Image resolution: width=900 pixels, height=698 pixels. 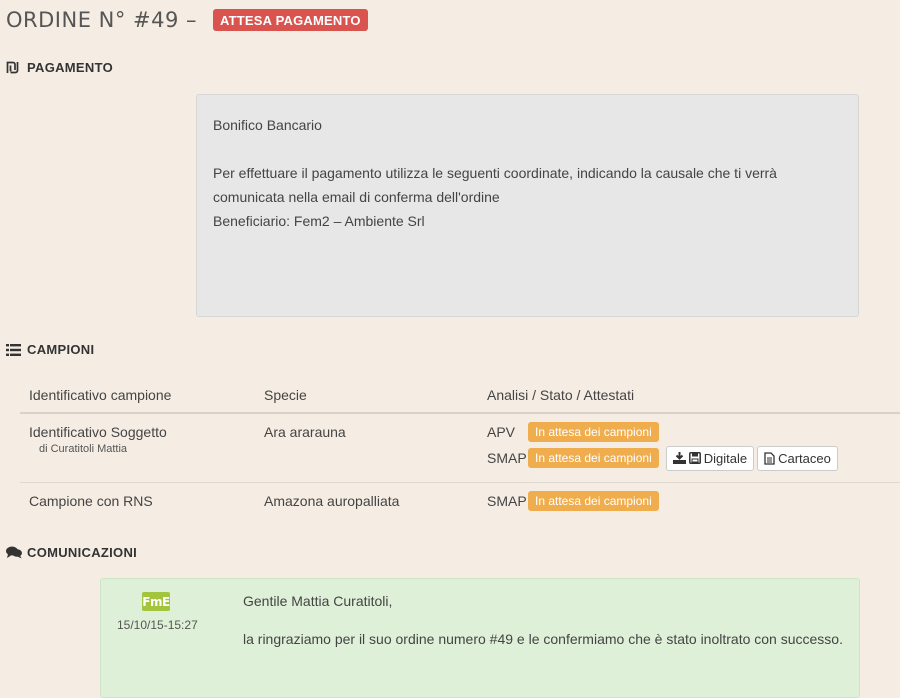 I want to click on page-header: ORDINE N° #49 – ATTESA PAGAMENTO, so click(x=187, y=20).